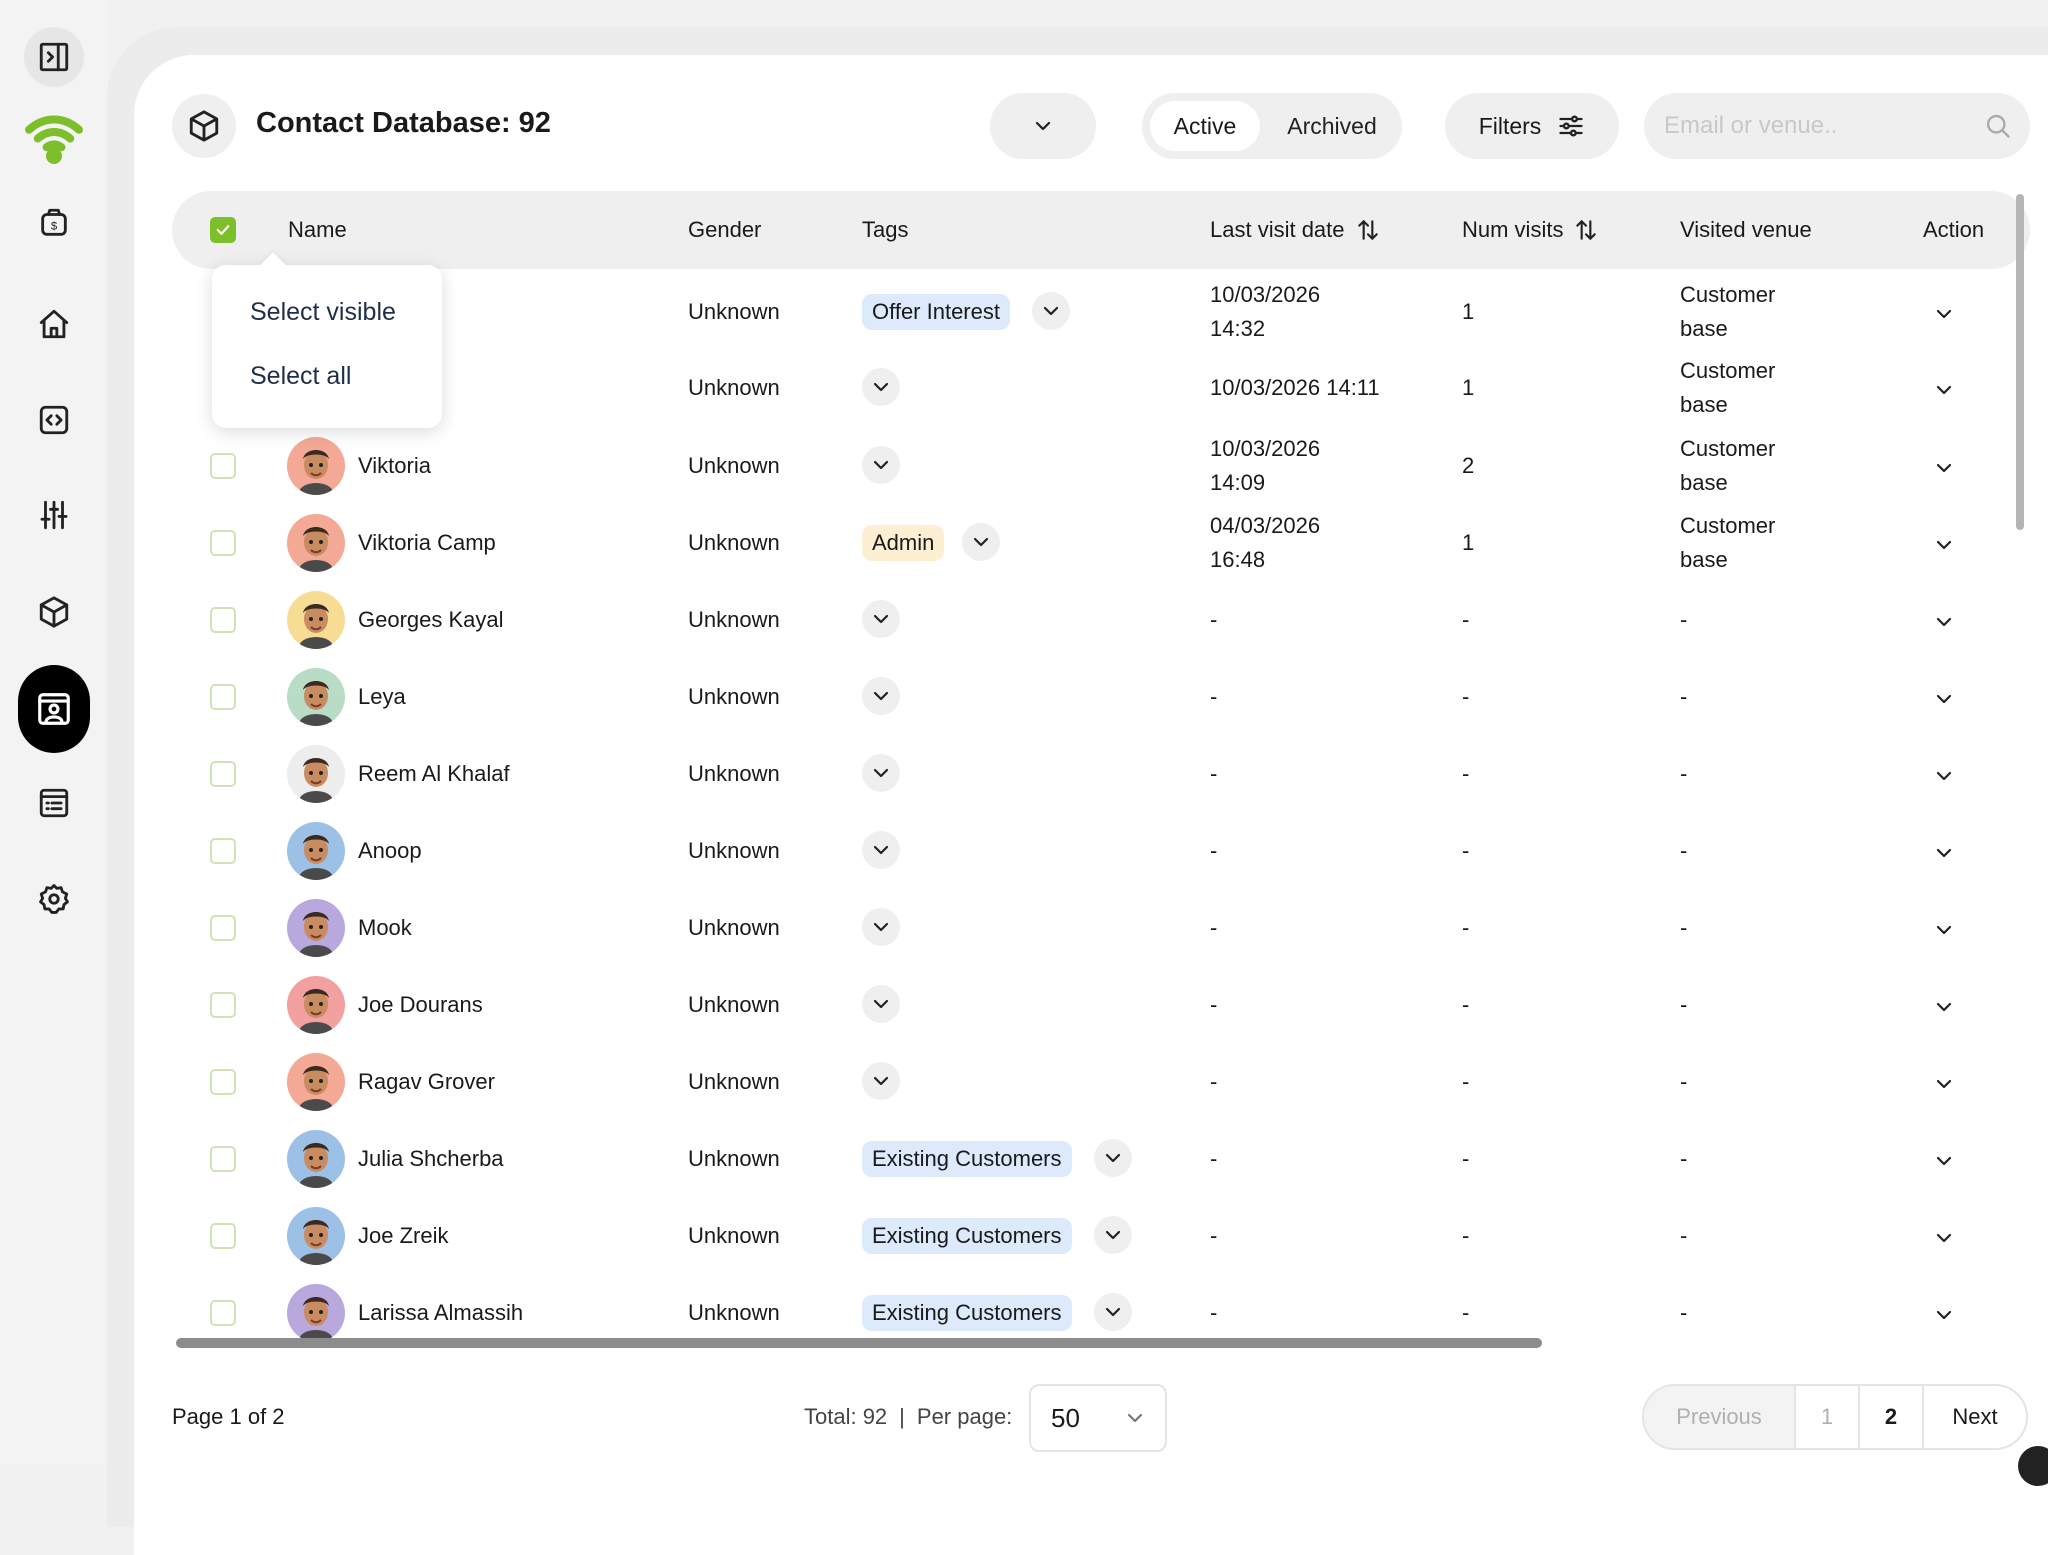 This screenshot has width=2048, height=1555. I want to click on sidebar-item-settings, so click(54, 899).